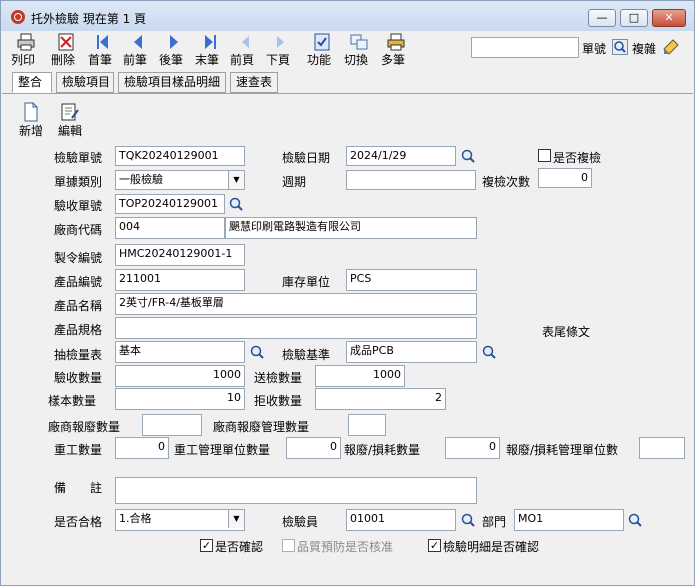 Image resolution: width=695 pixels, height=586 pixels. Describe the element at coordinates (322, 52) in the screenshot. I see `function-button: 功能` at that location.